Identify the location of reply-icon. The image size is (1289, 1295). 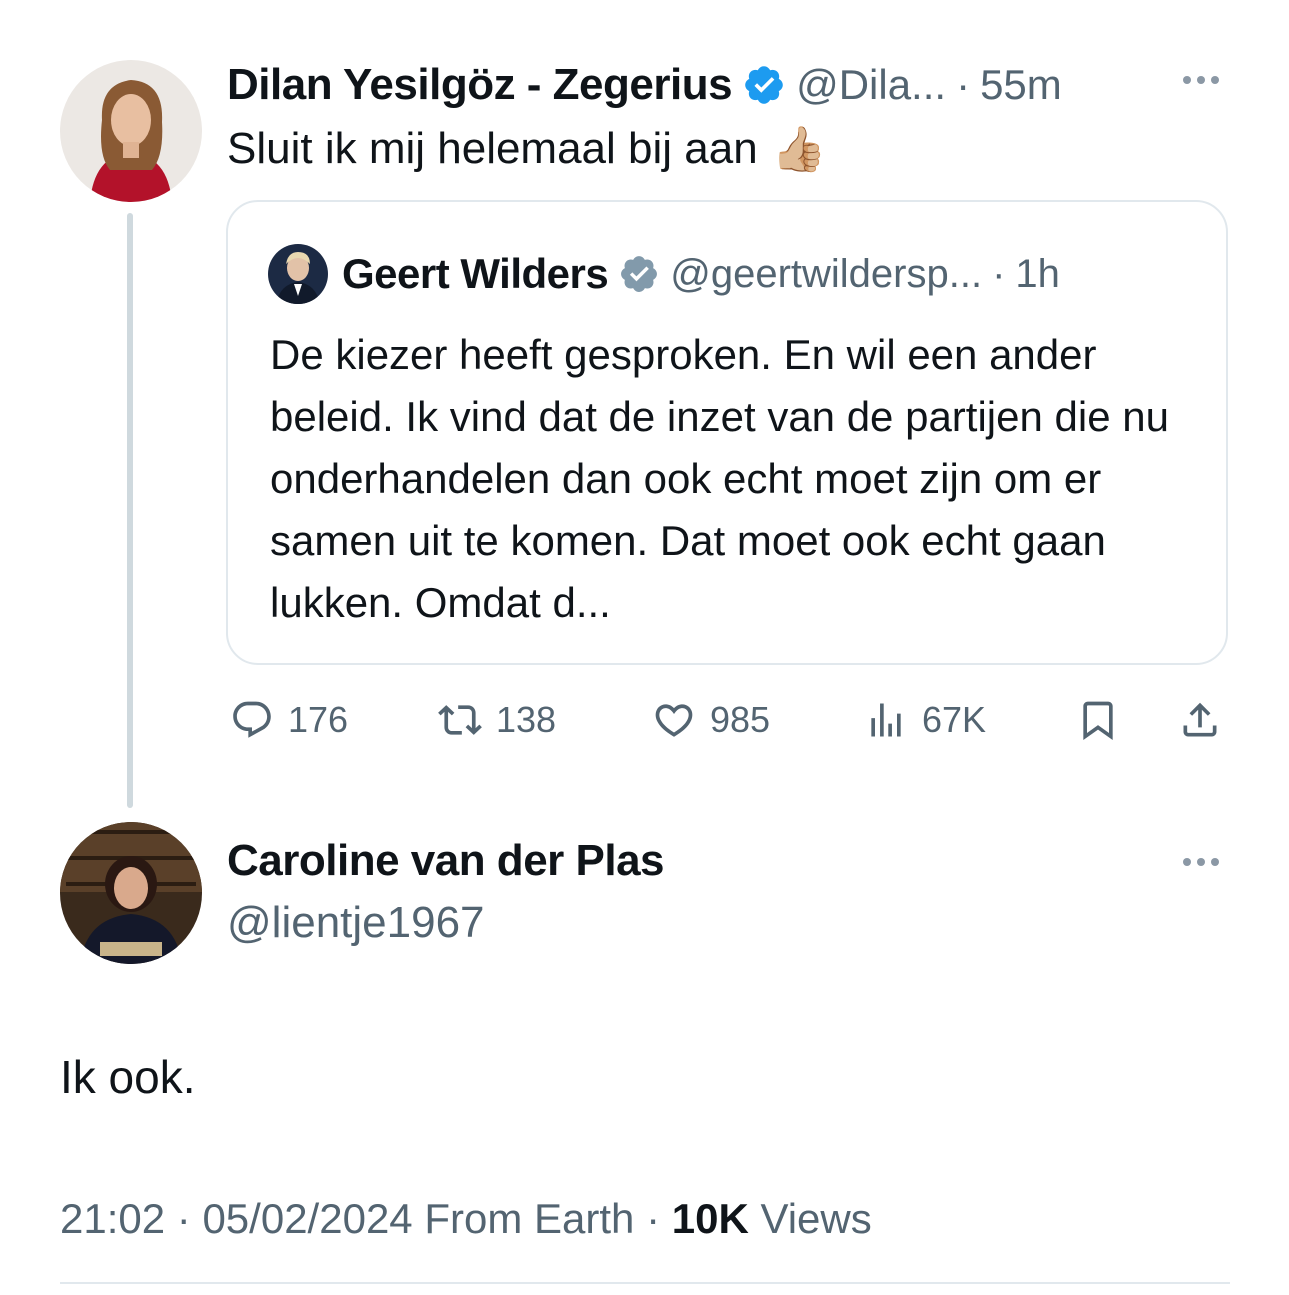
(252, 719).